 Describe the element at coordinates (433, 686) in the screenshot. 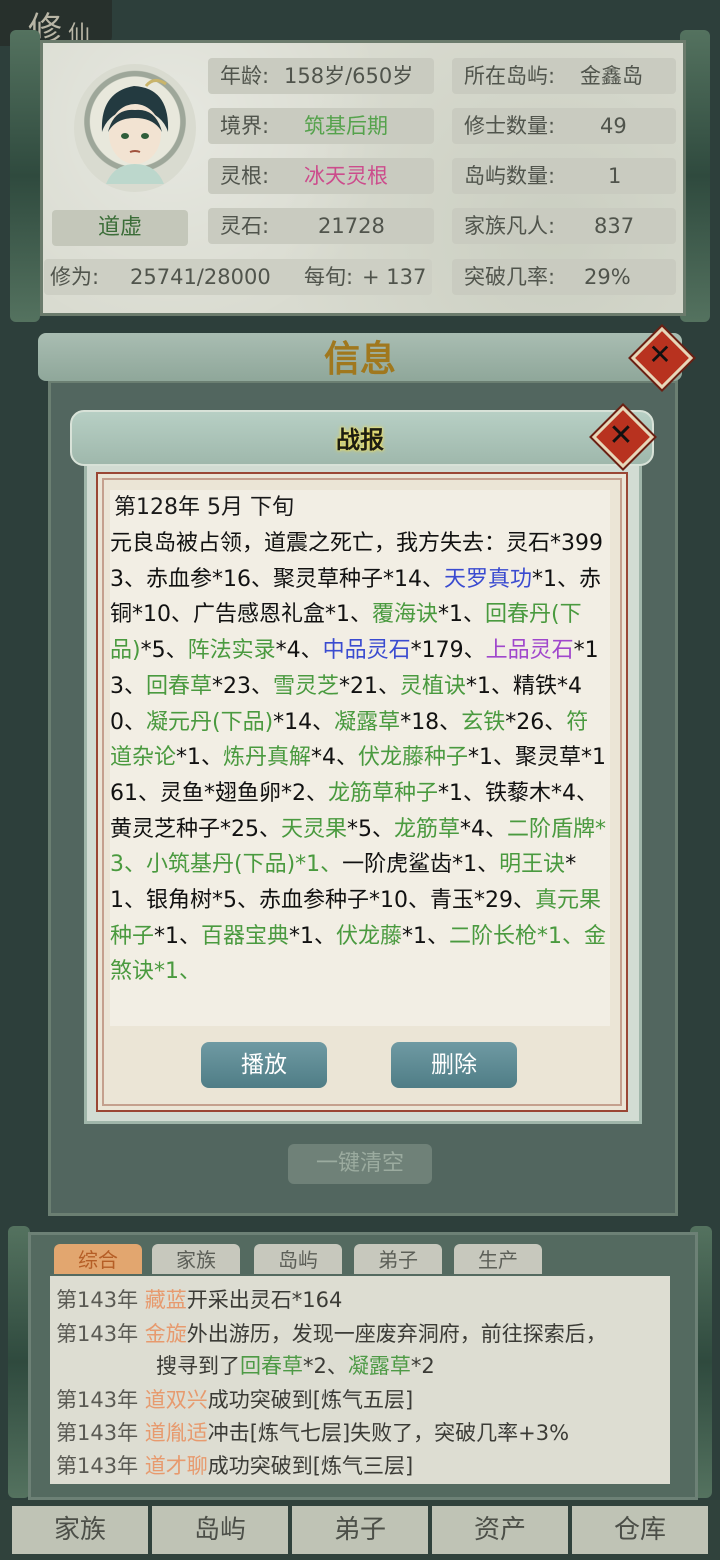

I see `report-item-text: 灵植诀` at that location.